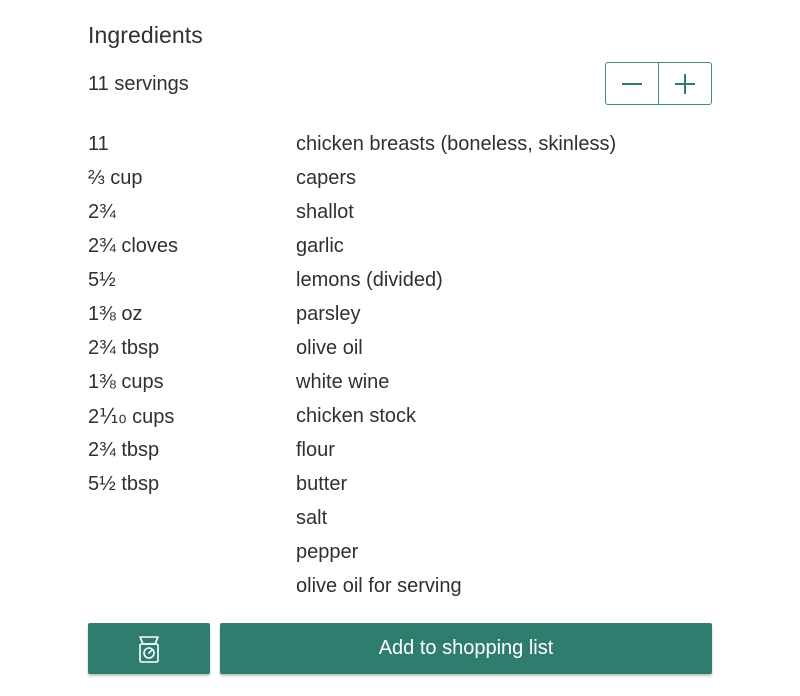 The height and width of the screenshot is (696, 800). I want to click on ingredient-name: olive oil, so click(329, 347).